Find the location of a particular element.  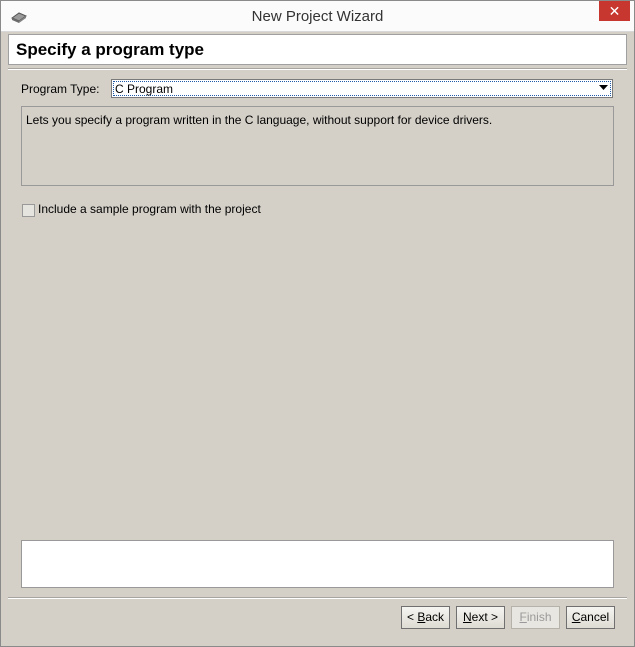

cancel-rest: ancel is located at coordinates (595, 617).